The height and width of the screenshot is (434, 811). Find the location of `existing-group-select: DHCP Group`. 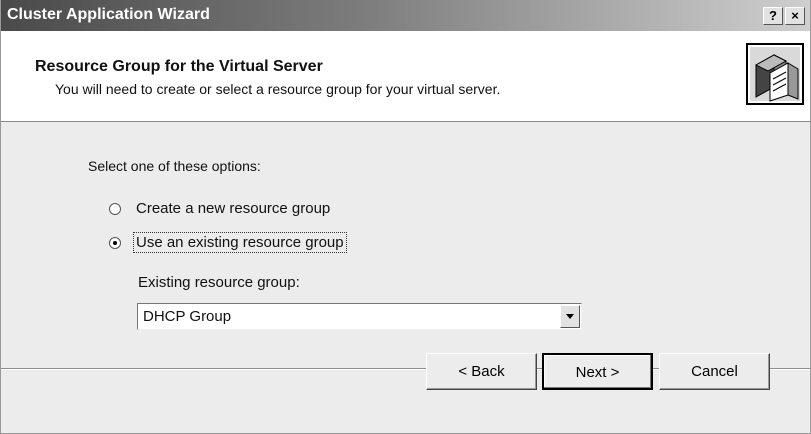

existing-group-select: DHCP Group is located at coordinates (359, 316).